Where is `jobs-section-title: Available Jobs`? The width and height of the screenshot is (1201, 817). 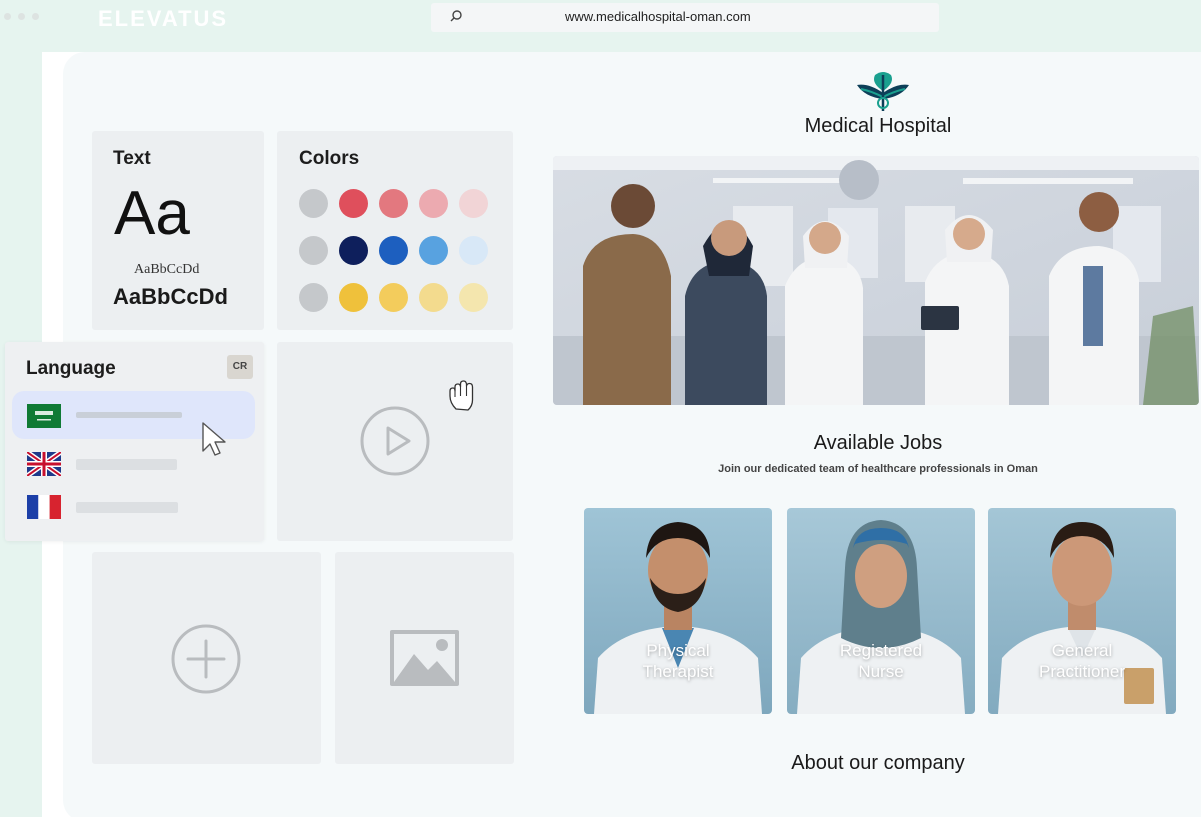
jobs-section-title: Available Jobs is located at coordinates (878, 443).